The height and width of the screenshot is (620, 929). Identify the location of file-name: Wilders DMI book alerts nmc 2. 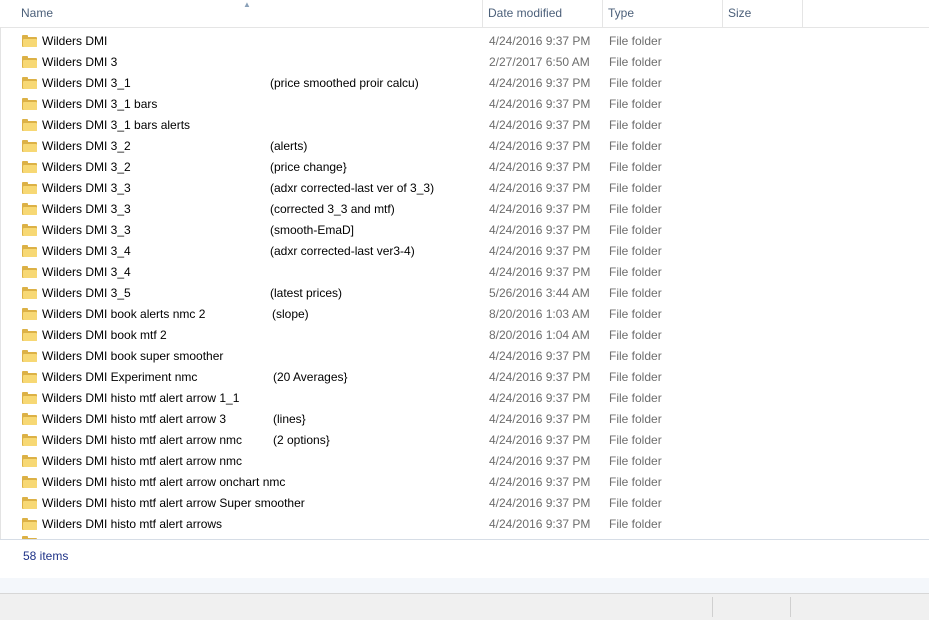
(124, 314).